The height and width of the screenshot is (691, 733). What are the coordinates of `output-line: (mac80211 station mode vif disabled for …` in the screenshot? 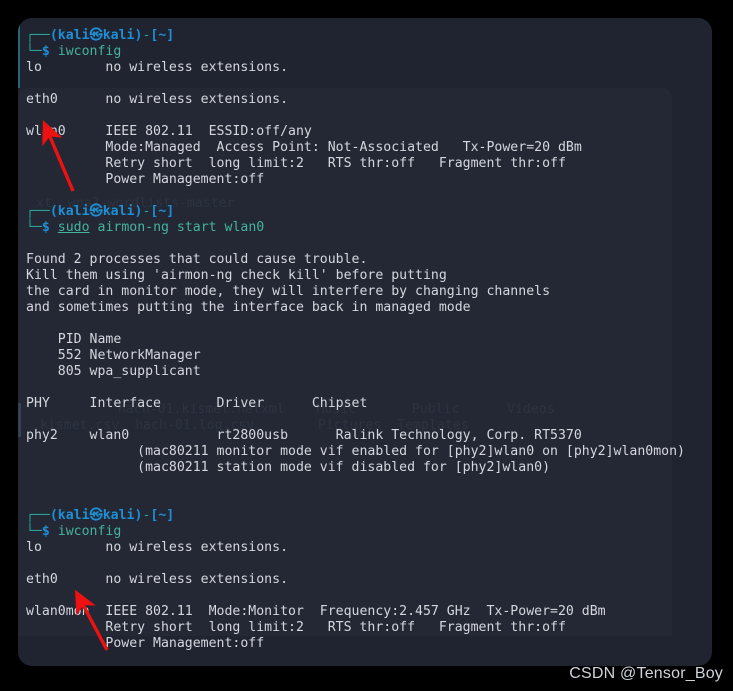 It's located at (288, 467).